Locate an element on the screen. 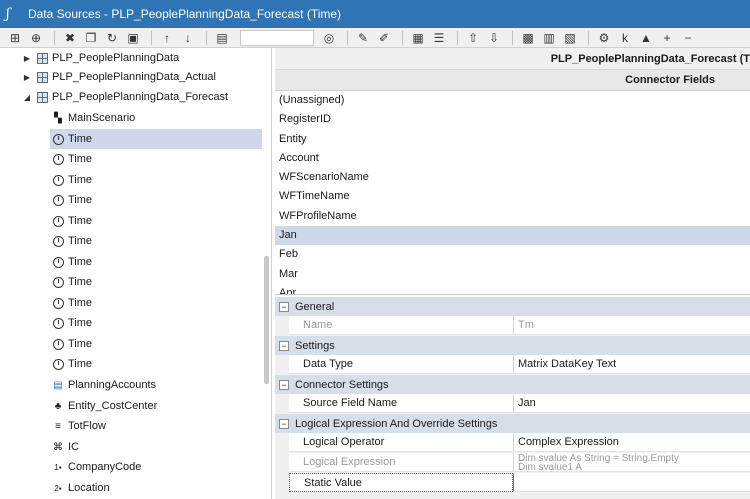 The width and height of the screenshot is (750, 499). field-item: RegisterID is located at coordinates (512, 119).